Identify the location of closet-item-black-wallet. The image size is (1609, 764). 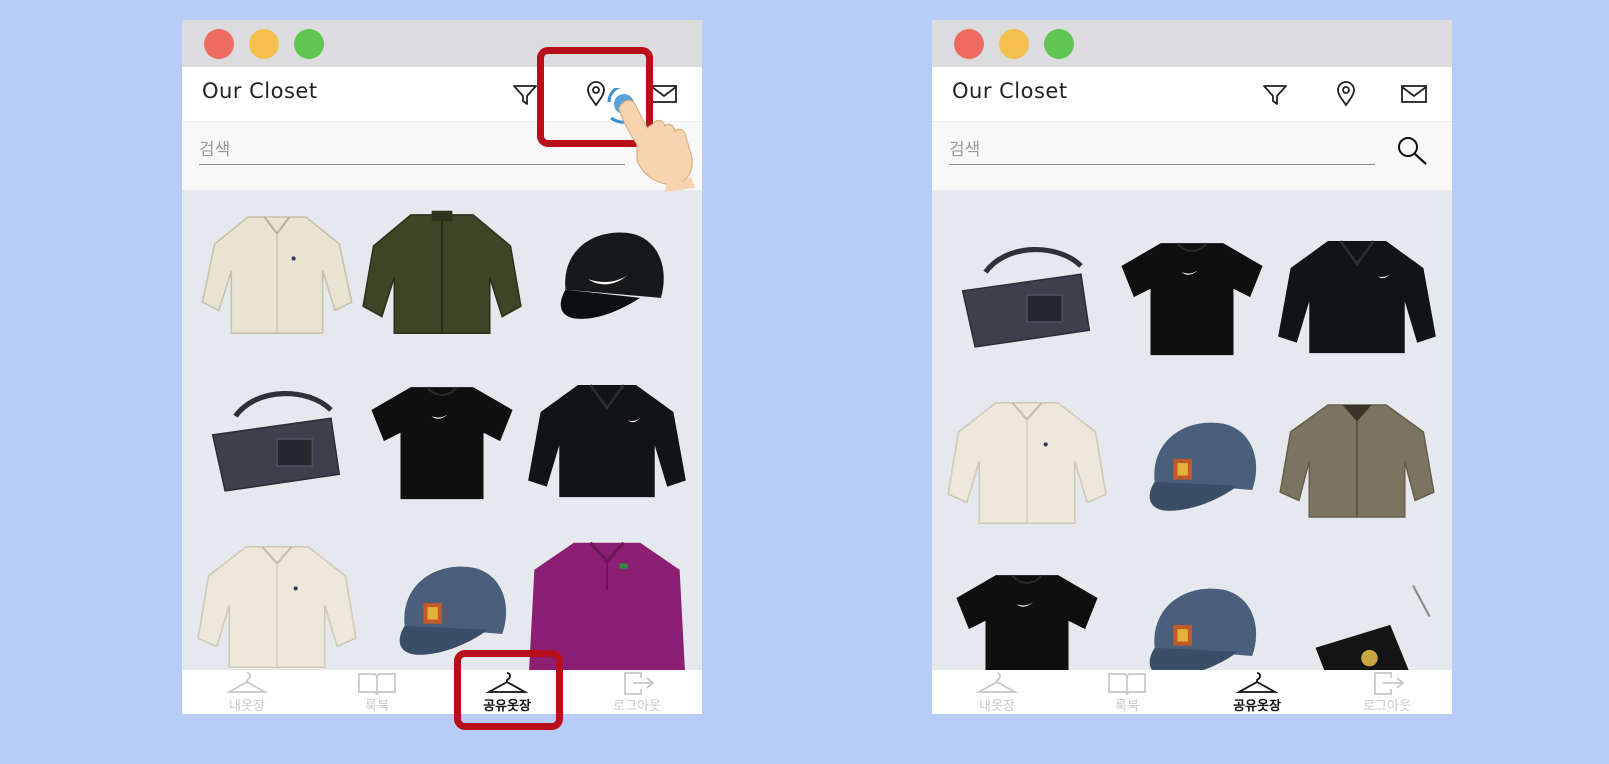
(1357, 608).